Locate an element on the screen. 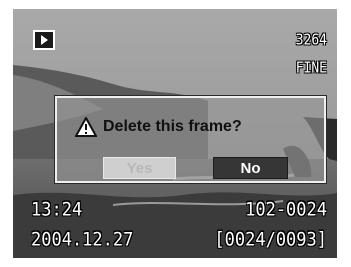 This screenshot has width=351, height=267. dialog-title: Delete this frame? is located at coordinates (158, 127).